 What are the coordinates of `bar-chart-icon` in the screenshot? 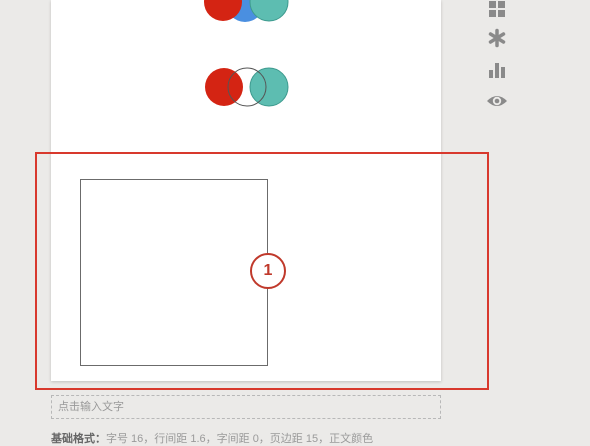 It's located at (497, 70).